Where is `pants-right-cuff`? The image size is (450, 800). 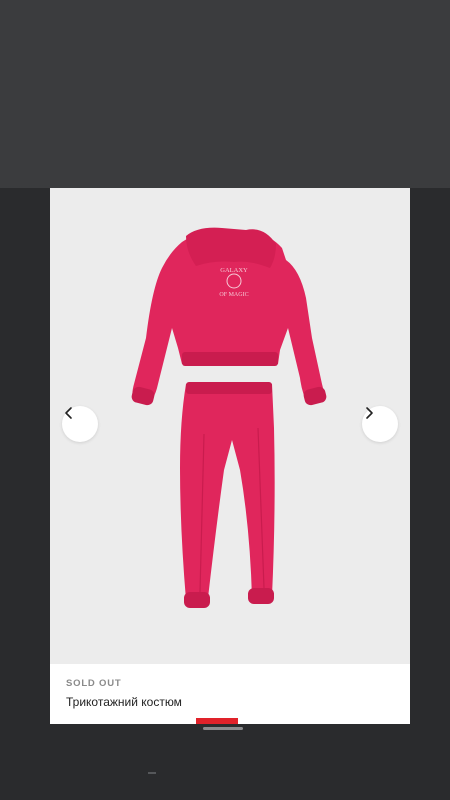
pants-right-cuff is located at coordinates (261, 596).